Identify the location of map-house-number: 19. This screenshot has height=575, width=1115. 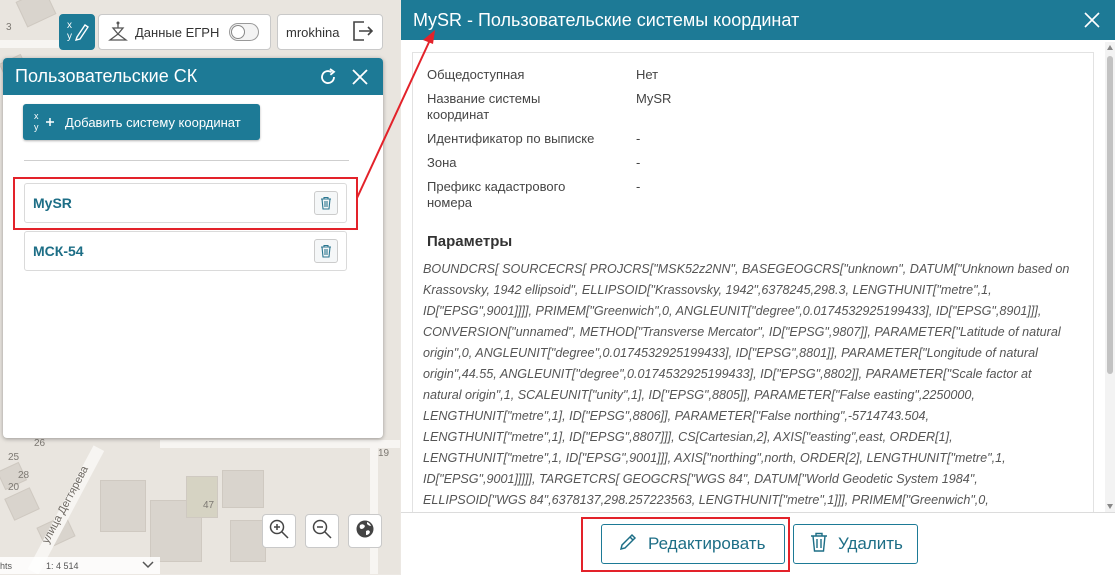
(384, 453).